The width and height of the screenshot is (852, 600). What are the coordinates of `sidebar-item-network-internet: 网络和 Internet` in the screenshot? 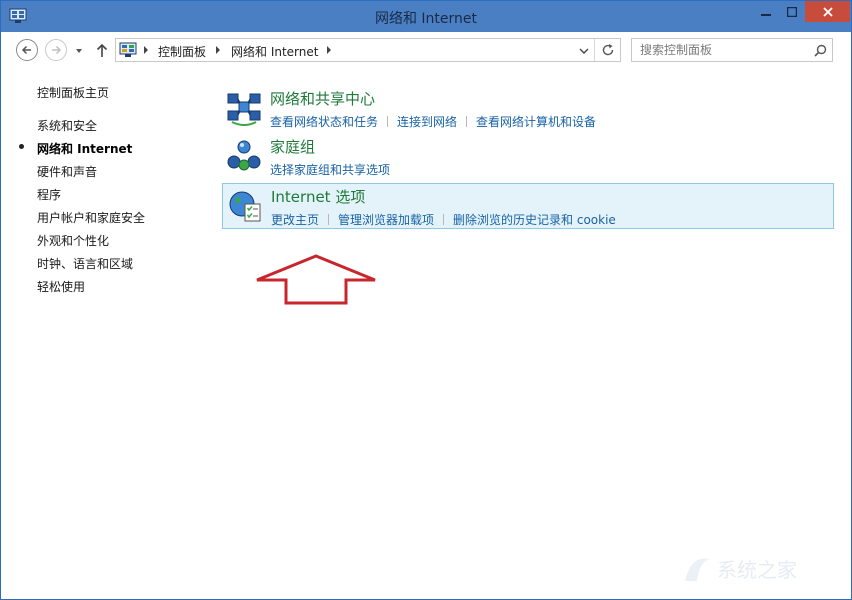 It's located at (84, 148).